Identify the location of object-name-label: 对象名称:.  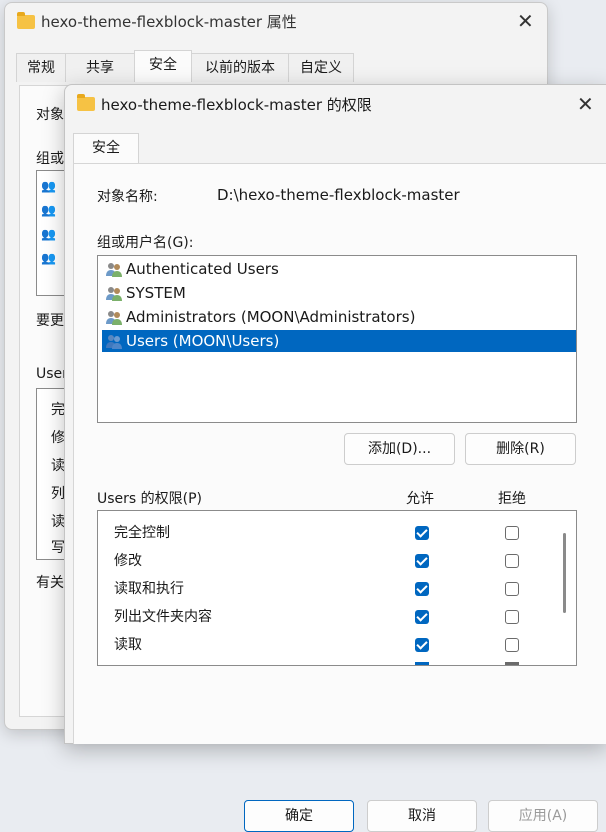
(127, 197).